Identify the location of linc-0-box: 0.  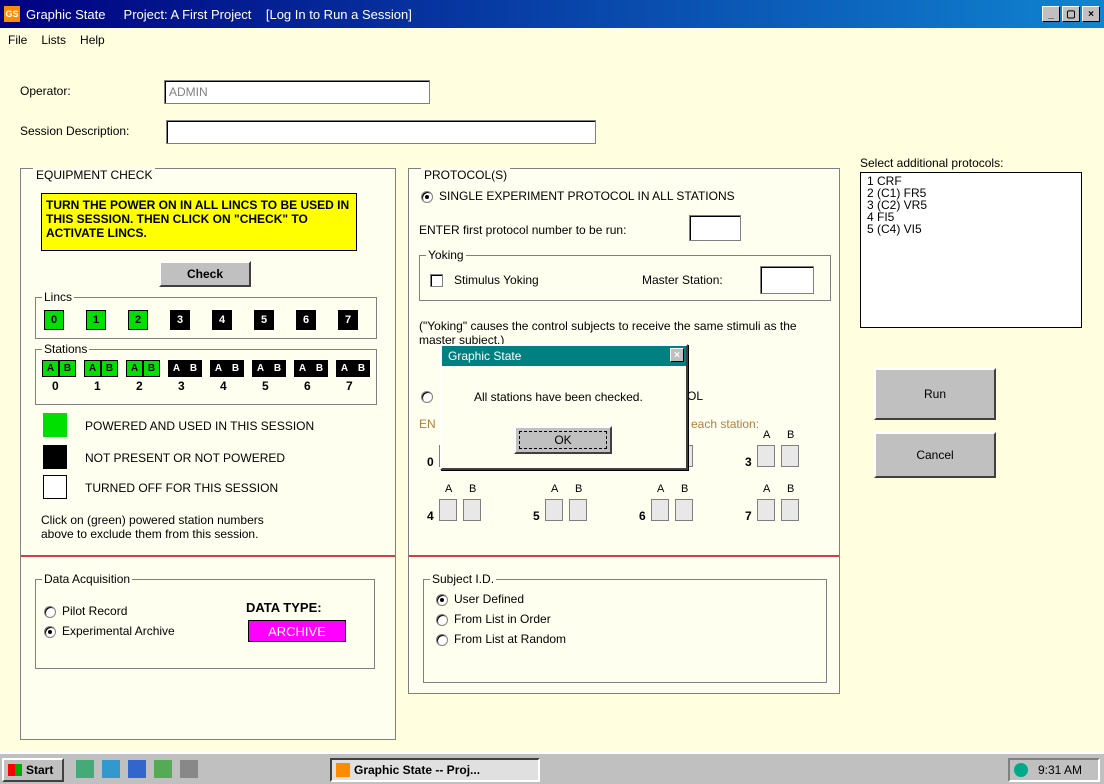
(54, 320).